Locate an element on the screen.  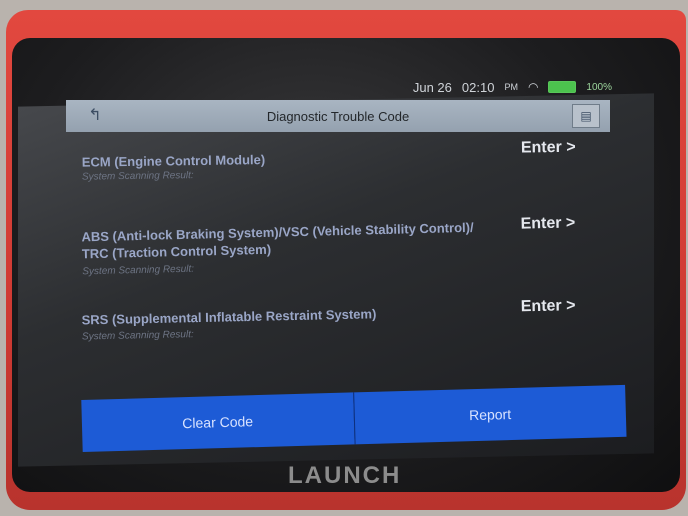
status-bar: Jun 26 02:10 PM ◠ 100% is located at coordinates (512, 87).